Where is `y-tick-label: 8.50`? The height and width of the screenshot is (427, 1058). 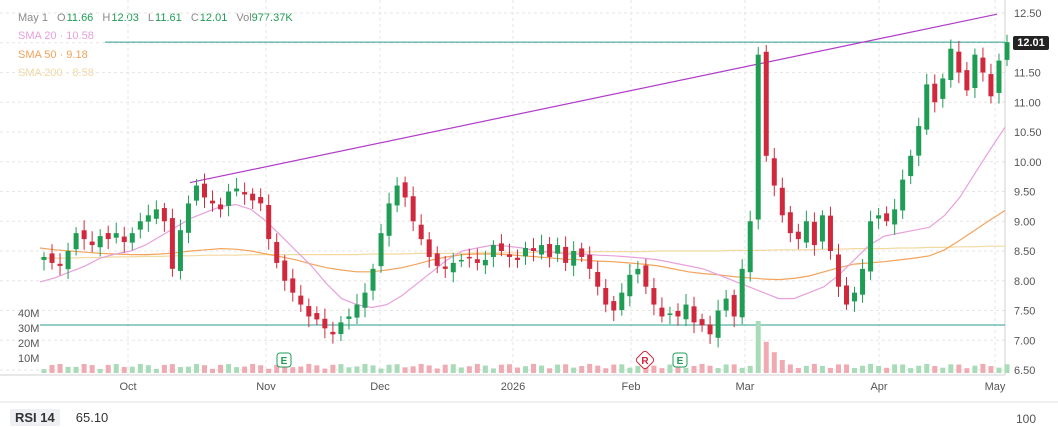
y-tick-label: 8.50 is located at coordinates (1024, 252).